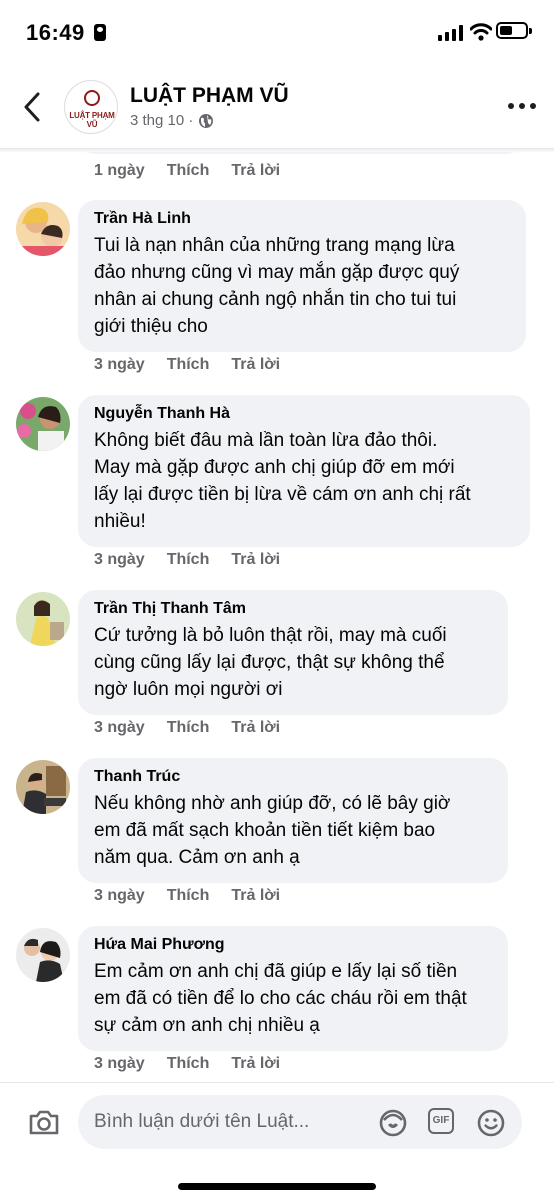 This screenshot has height=1201, width=554. I want to click on comment-line: giới thiệu cho, so click(151, 326).